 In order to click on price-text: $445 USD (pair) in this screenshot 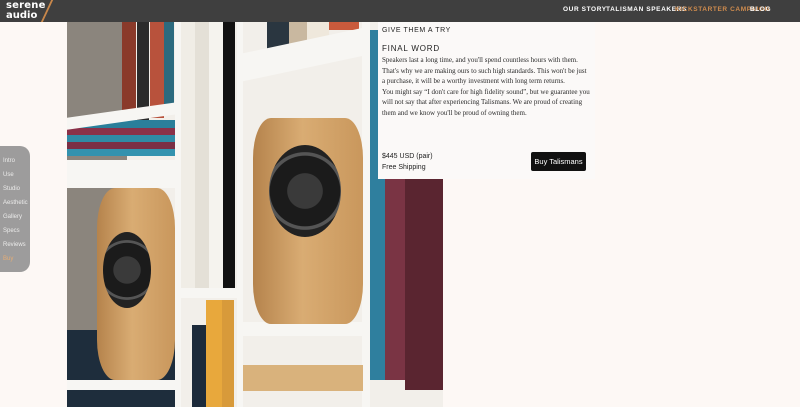, I will do `click(407, 156)`.